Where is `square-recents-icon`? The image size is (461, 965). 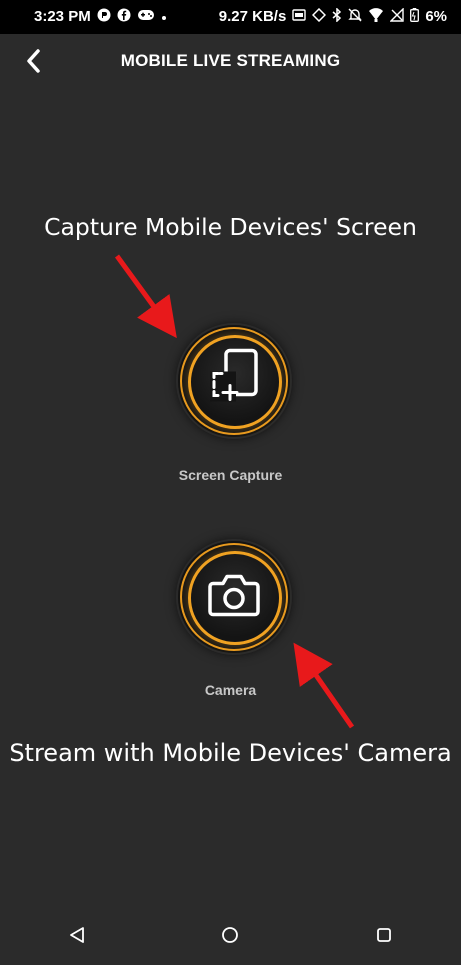 square-recents-icon is located at coordinates (384, 935).